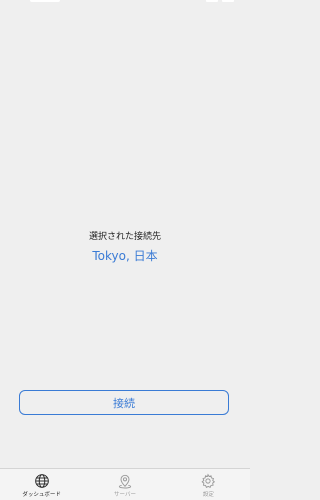  I want to click on tab-dashboard: ダッシュボード, so click(41, 484).